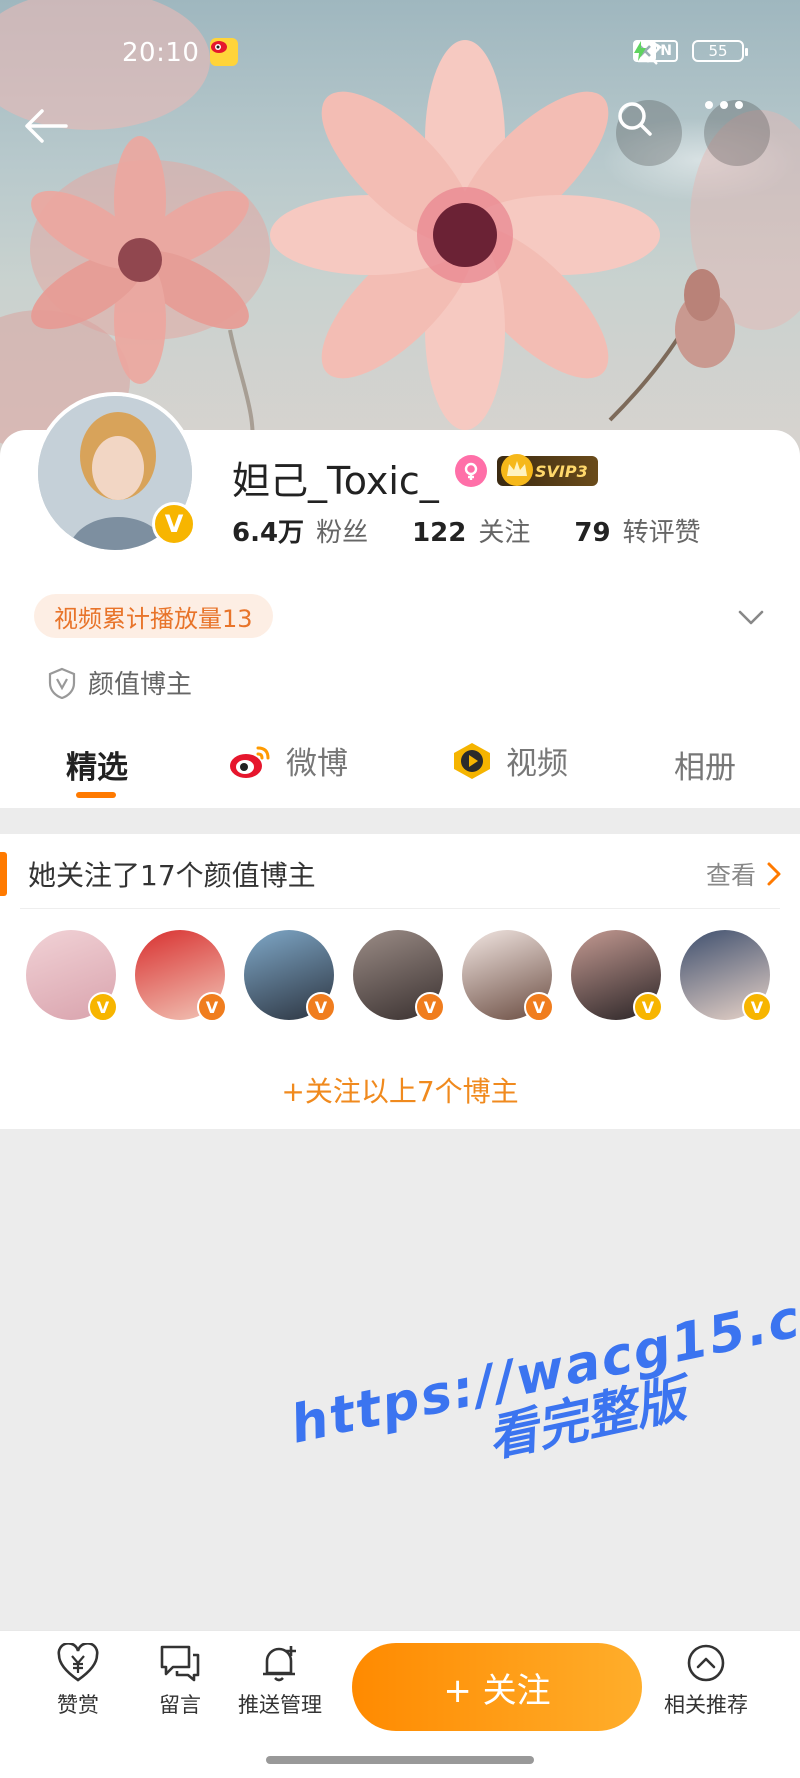 The image size is (800, 1778). Describe the element at coordinates (471, 471) in the screenshot. I see `female-icon` at that location.